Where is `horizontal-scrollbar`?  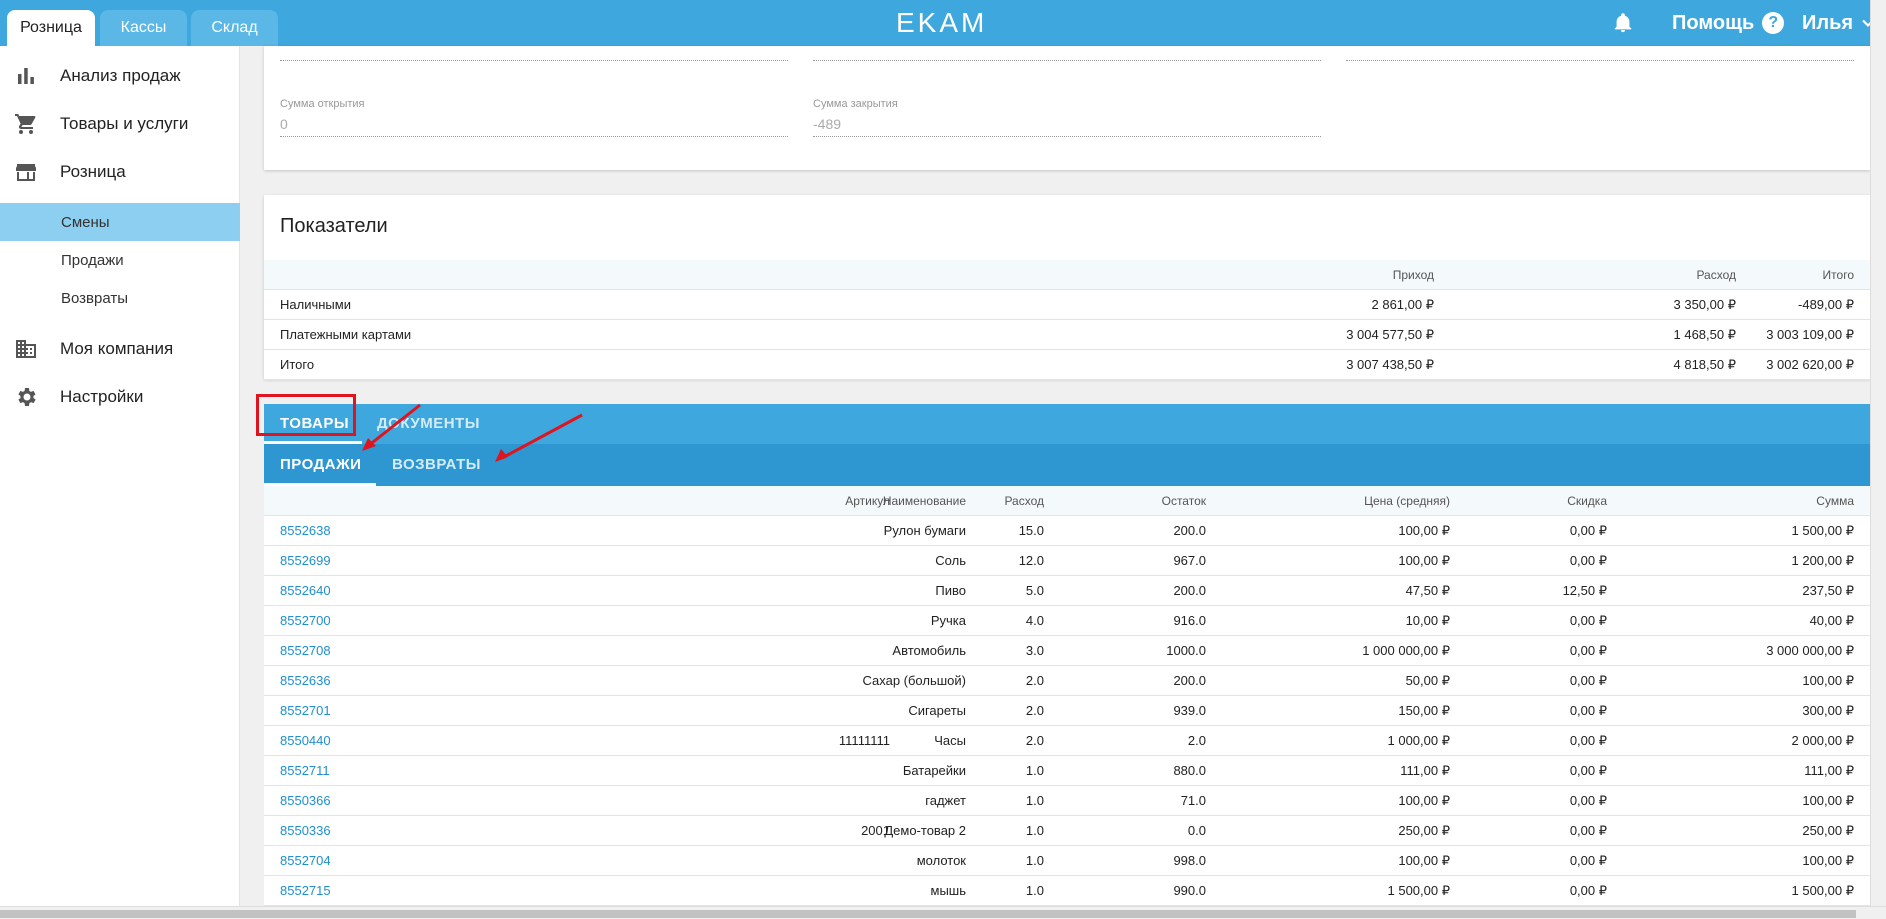
horizontal-scrollbar is located at coordinates (943, 912).